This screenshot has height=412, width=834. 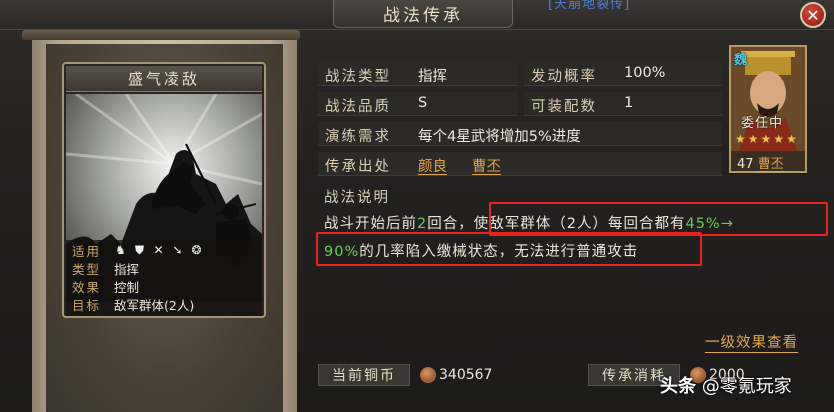 I want to click on train-label: 演练需求, so click(x=358, y=137).